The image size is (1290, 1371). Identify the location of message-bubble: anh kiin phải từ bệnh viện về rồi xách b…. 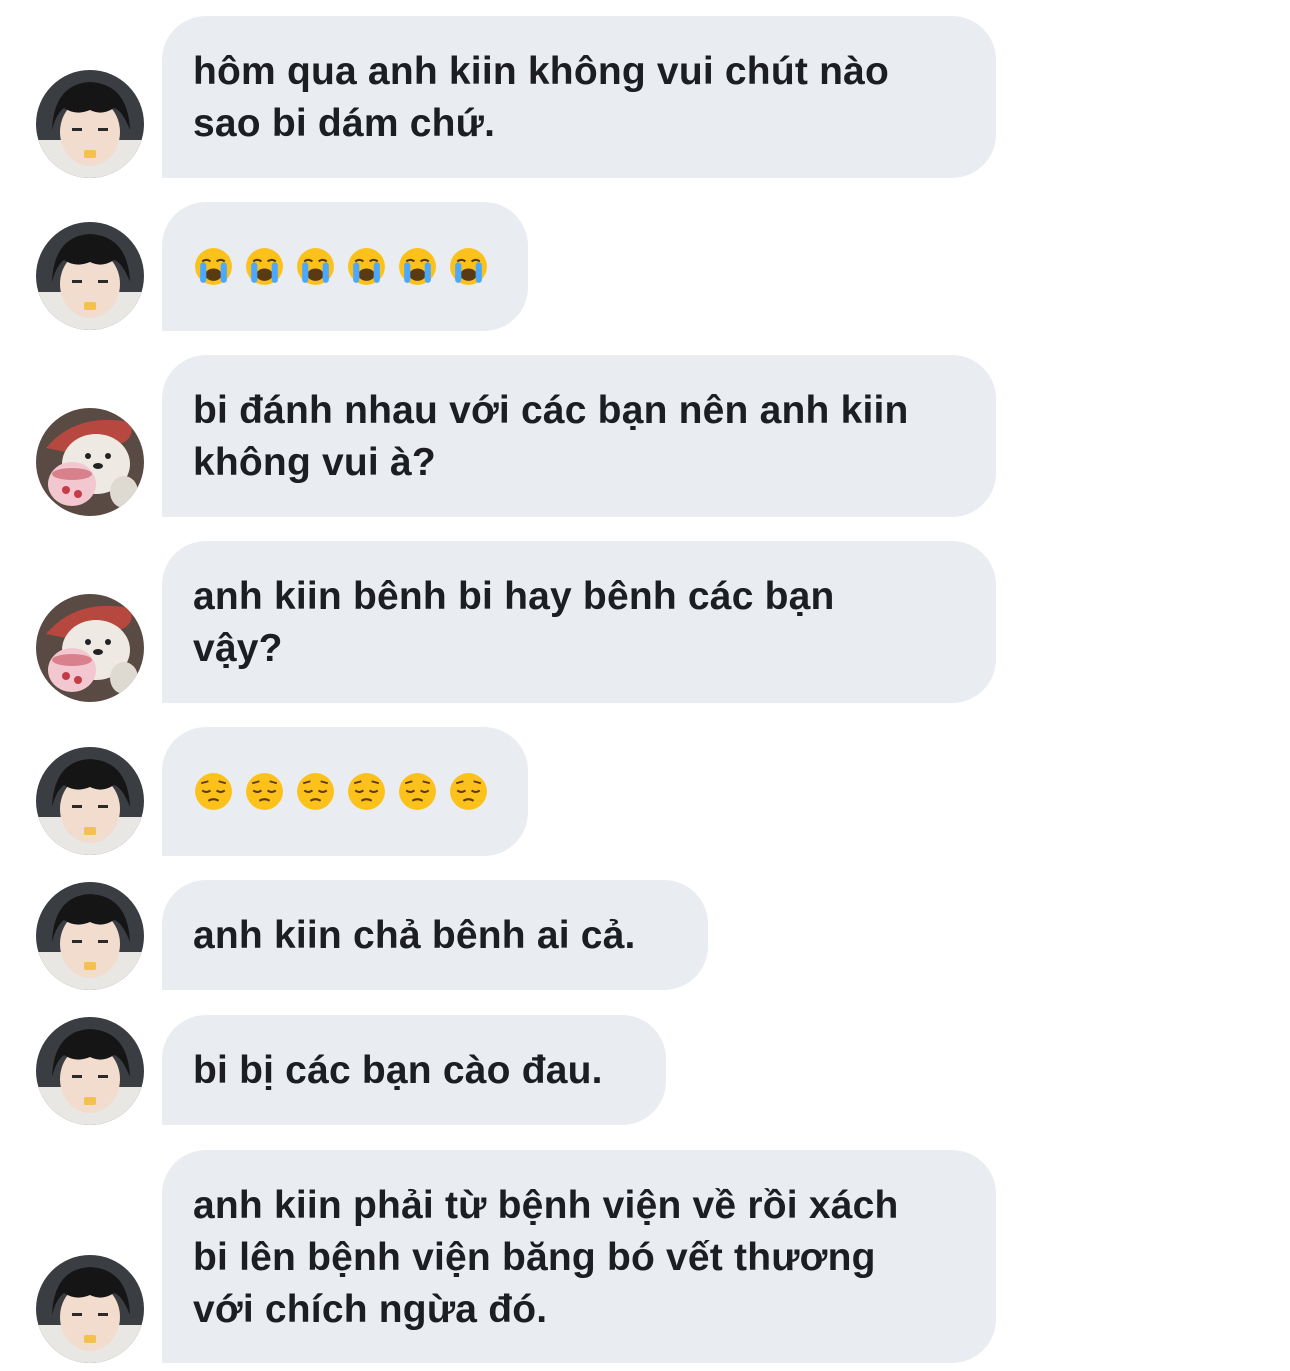
(579, 1256).